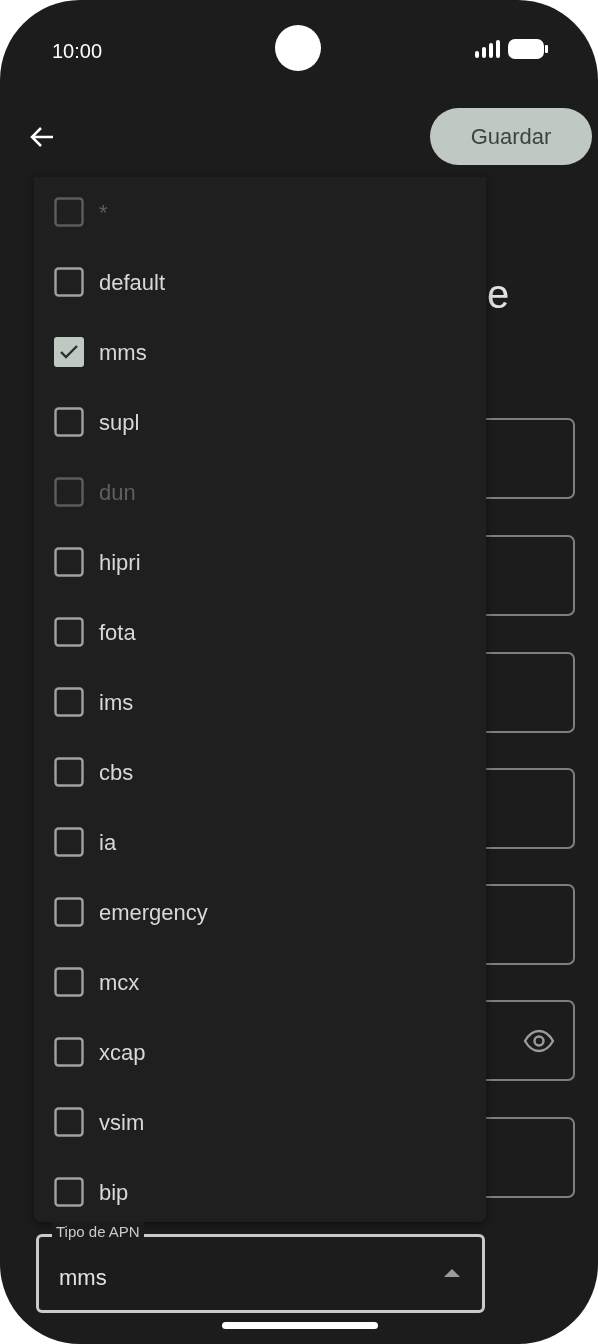 The height and width of the screenshot is (1344, 598). Describe the element at coordinates (77, 51) in the screenshot. I see `status-time: 10:00` at that location.